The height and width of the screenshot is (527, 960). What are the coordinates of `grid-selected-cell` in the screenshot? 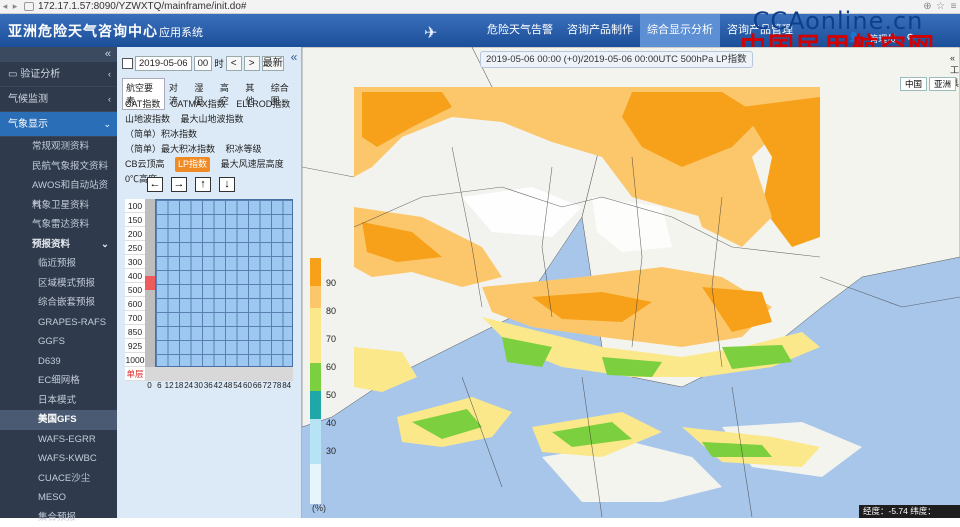 It's located at (150, 283).